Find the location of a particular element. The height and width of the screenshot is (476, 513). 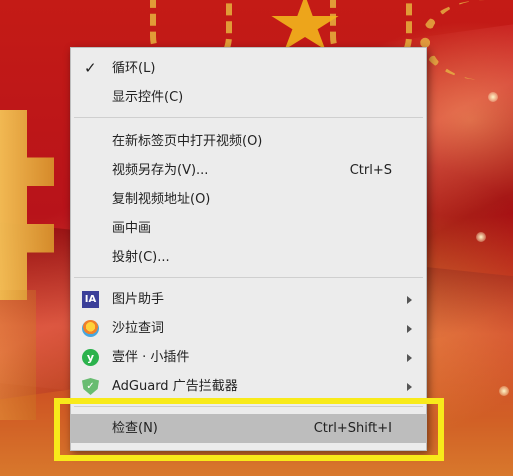

menu-item-shortcut: Ctrl+S is located at coordinates (370, 170).